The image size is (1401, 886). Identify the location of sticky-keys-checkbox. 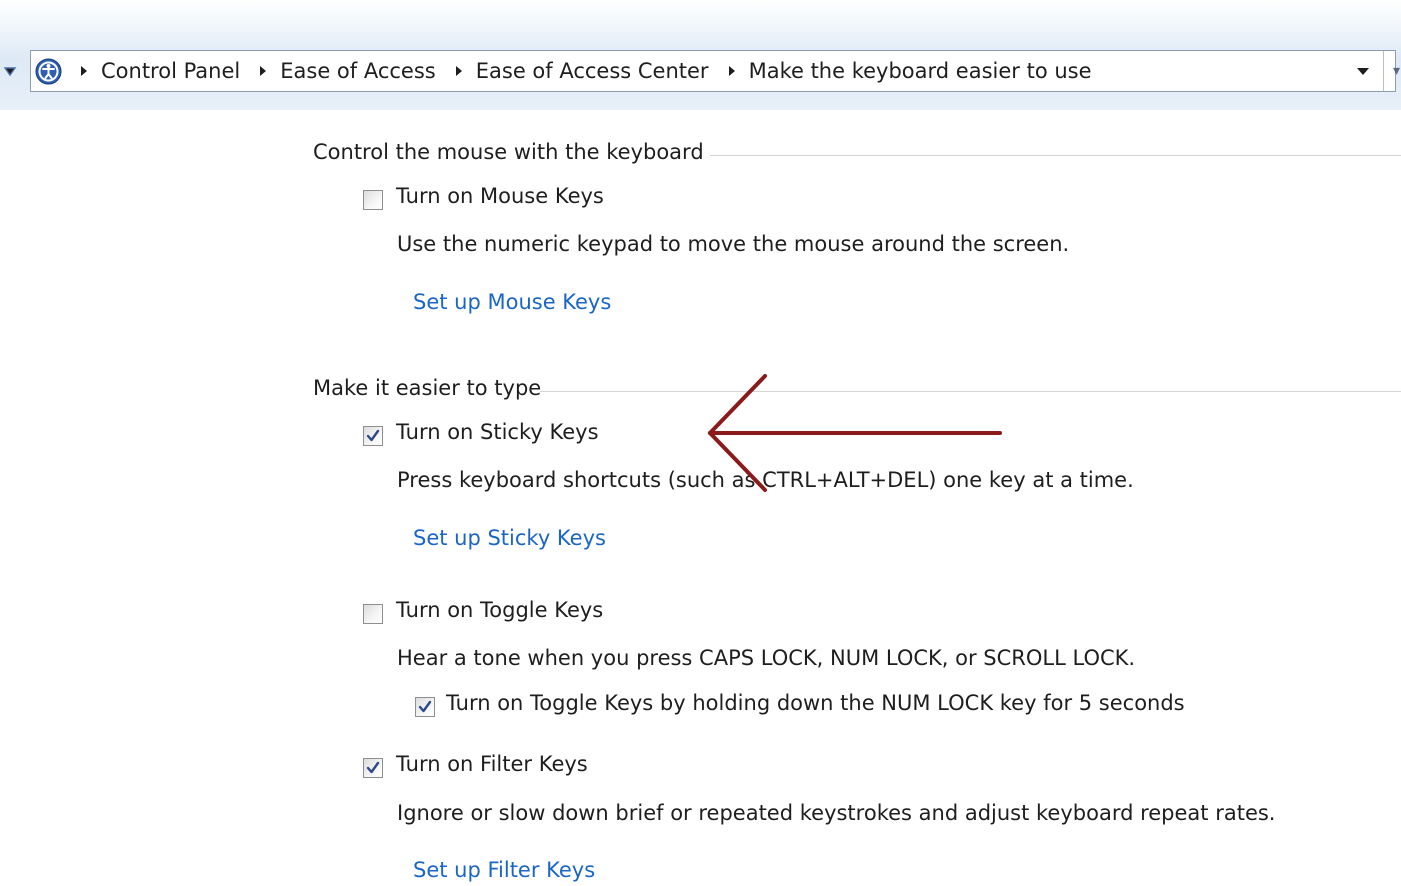
(373, 436).